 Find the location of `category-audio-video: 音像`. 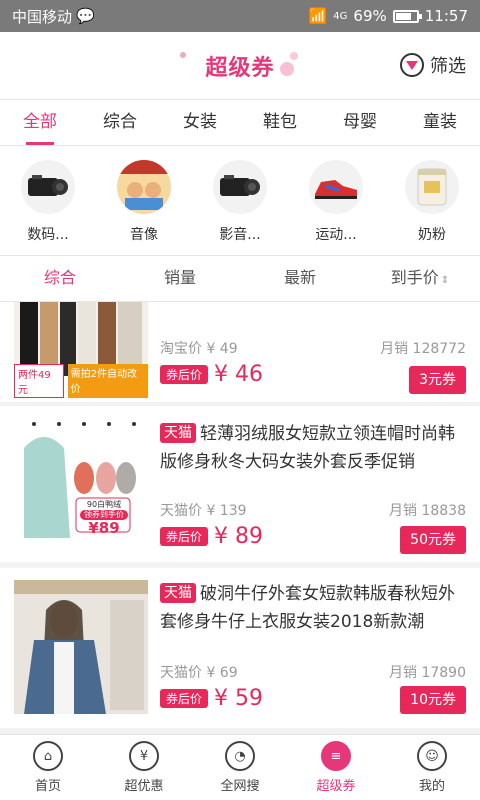

category-audio-video: 音像 is located at coordinates (144, 200).